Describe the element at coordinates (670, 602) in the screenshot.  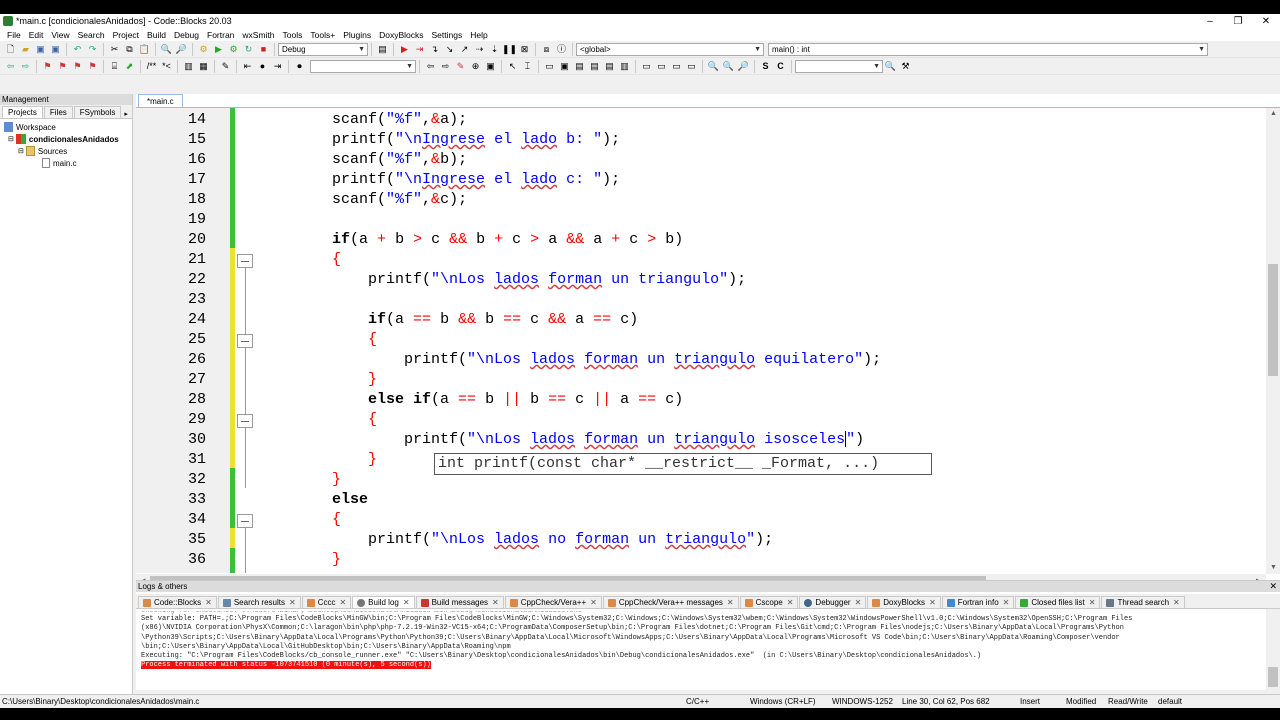
I see `tab-cppcheck-messages: CppCheck/Vera++ messages ✕` at that location.